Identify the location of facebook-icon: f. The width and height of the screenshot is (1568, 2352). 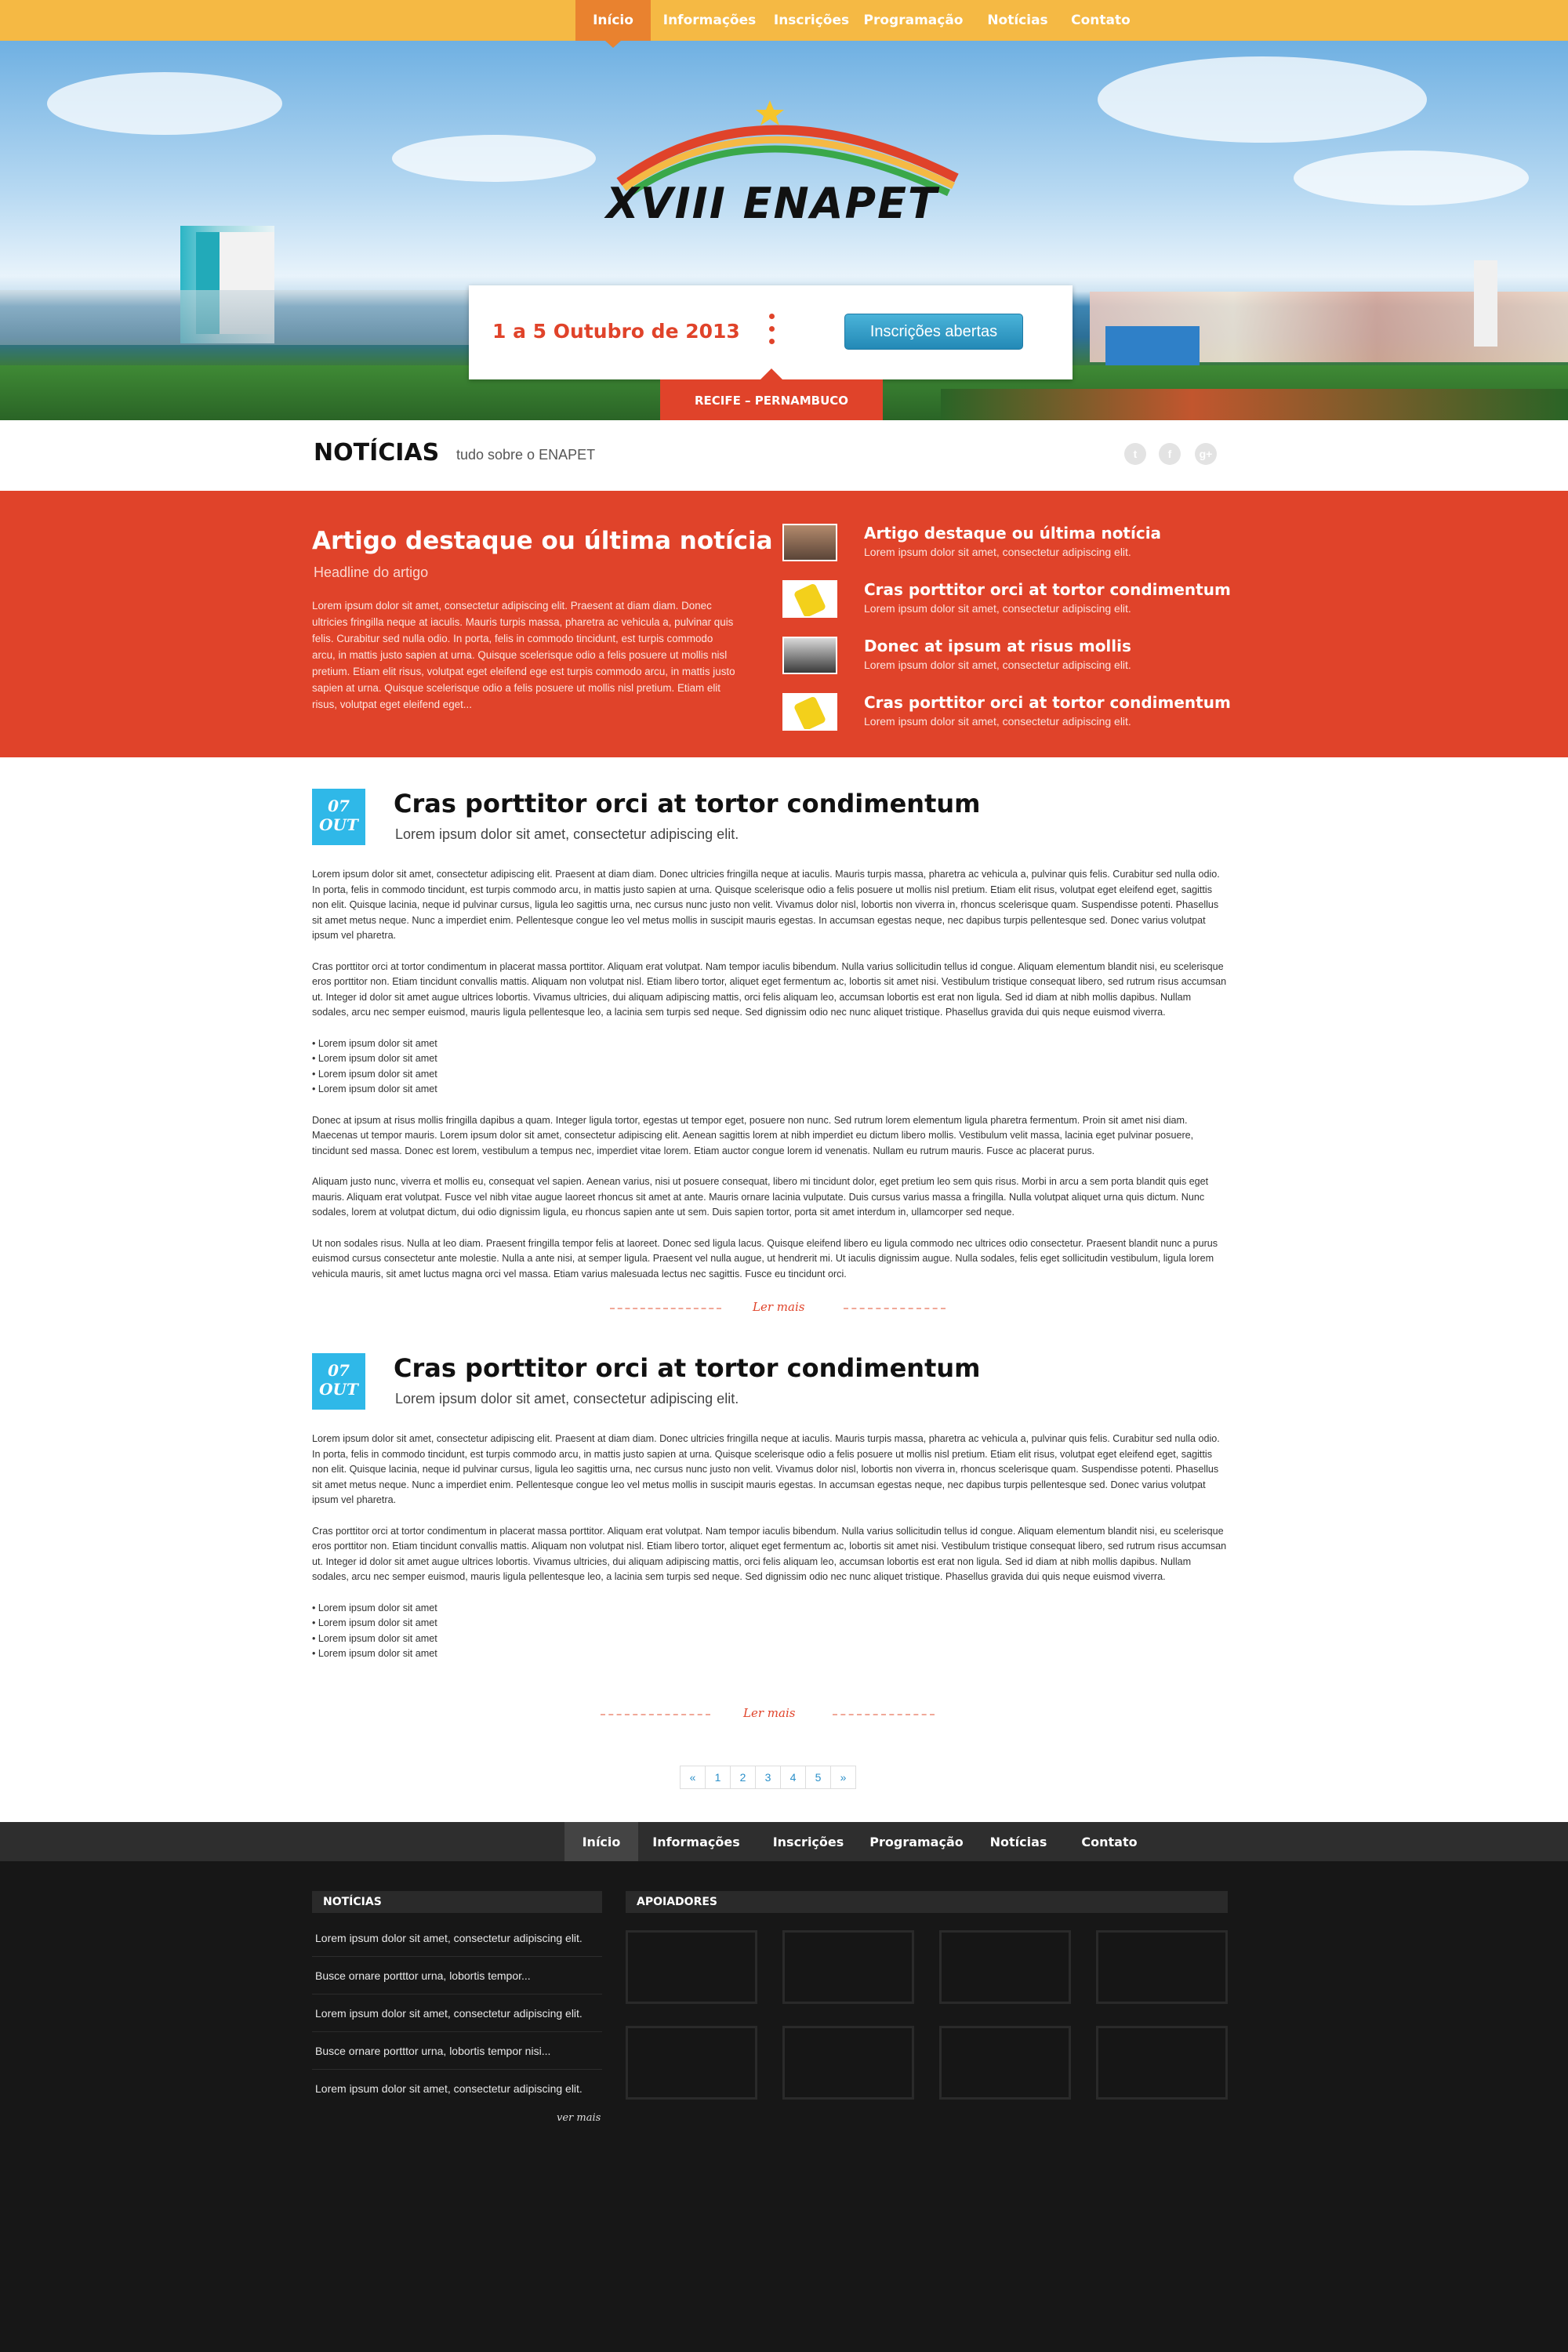
(1170, 454).